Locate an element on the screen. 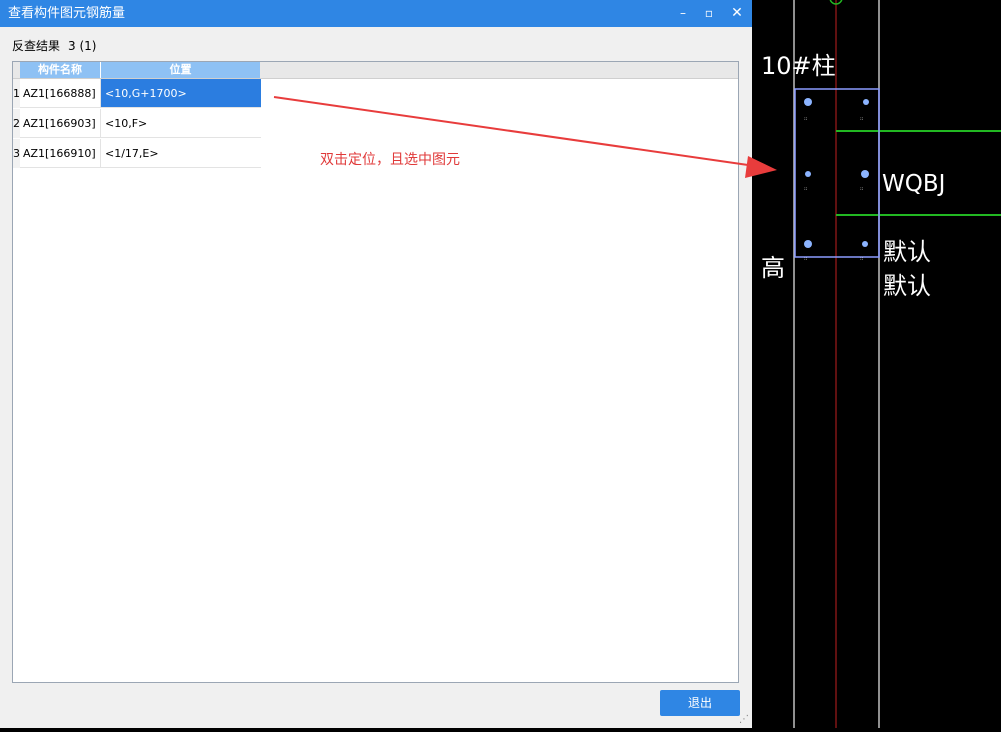  table-row: 2 AZ1[166903] <10,F> is located at coordinates (138, 123).